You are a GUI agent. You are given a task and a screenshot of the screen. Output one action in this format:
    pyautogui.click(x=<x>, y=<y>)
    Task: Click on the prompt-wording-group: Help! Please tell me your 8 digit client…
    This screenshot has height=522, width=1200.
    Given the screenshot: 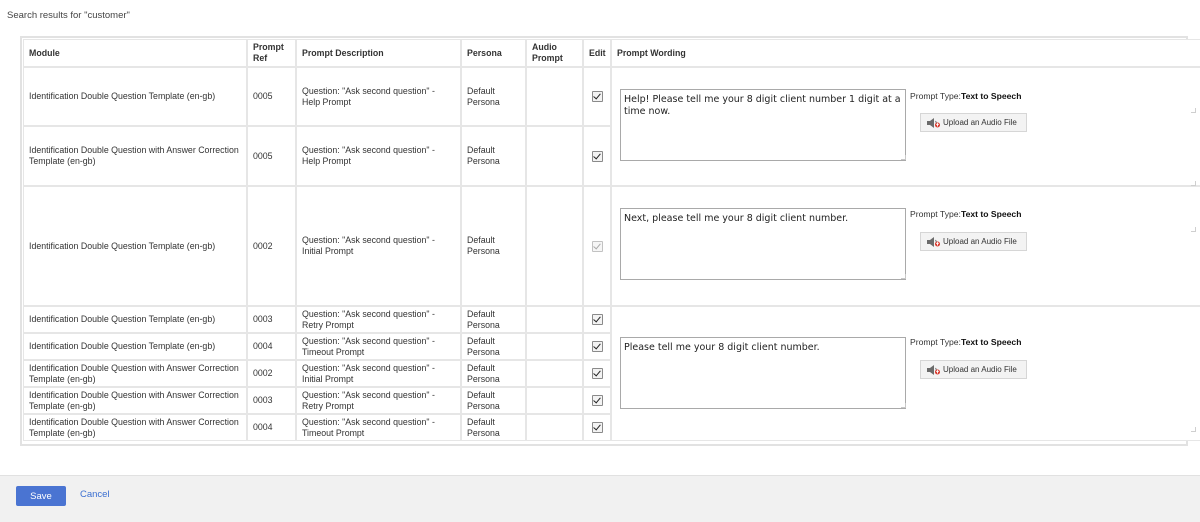 What is the action you would take?
    pyautogui.click(x=910, y=127)
    